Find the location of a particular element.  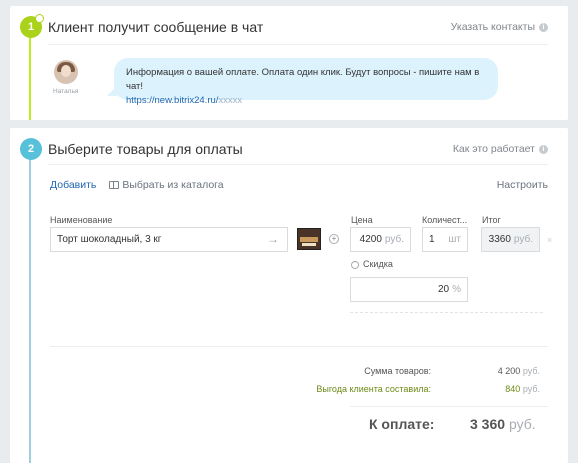

how-it-works-link: Как это работает i is located at coordinates (500, 149).